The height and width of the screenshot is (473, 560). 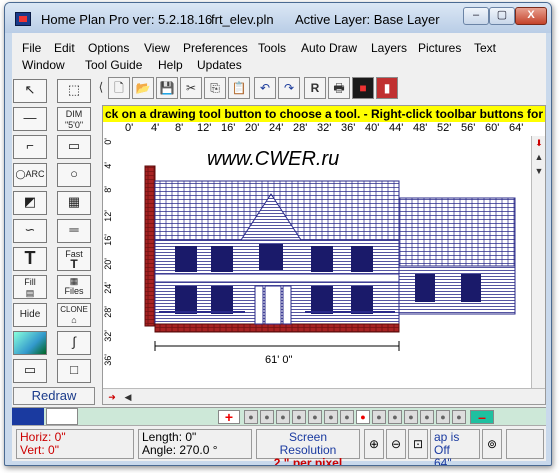 What do you see at coordinates (482, 417) in the screenshot?
I see `remove-layer-icon: –` at bounding box center [482, 417].